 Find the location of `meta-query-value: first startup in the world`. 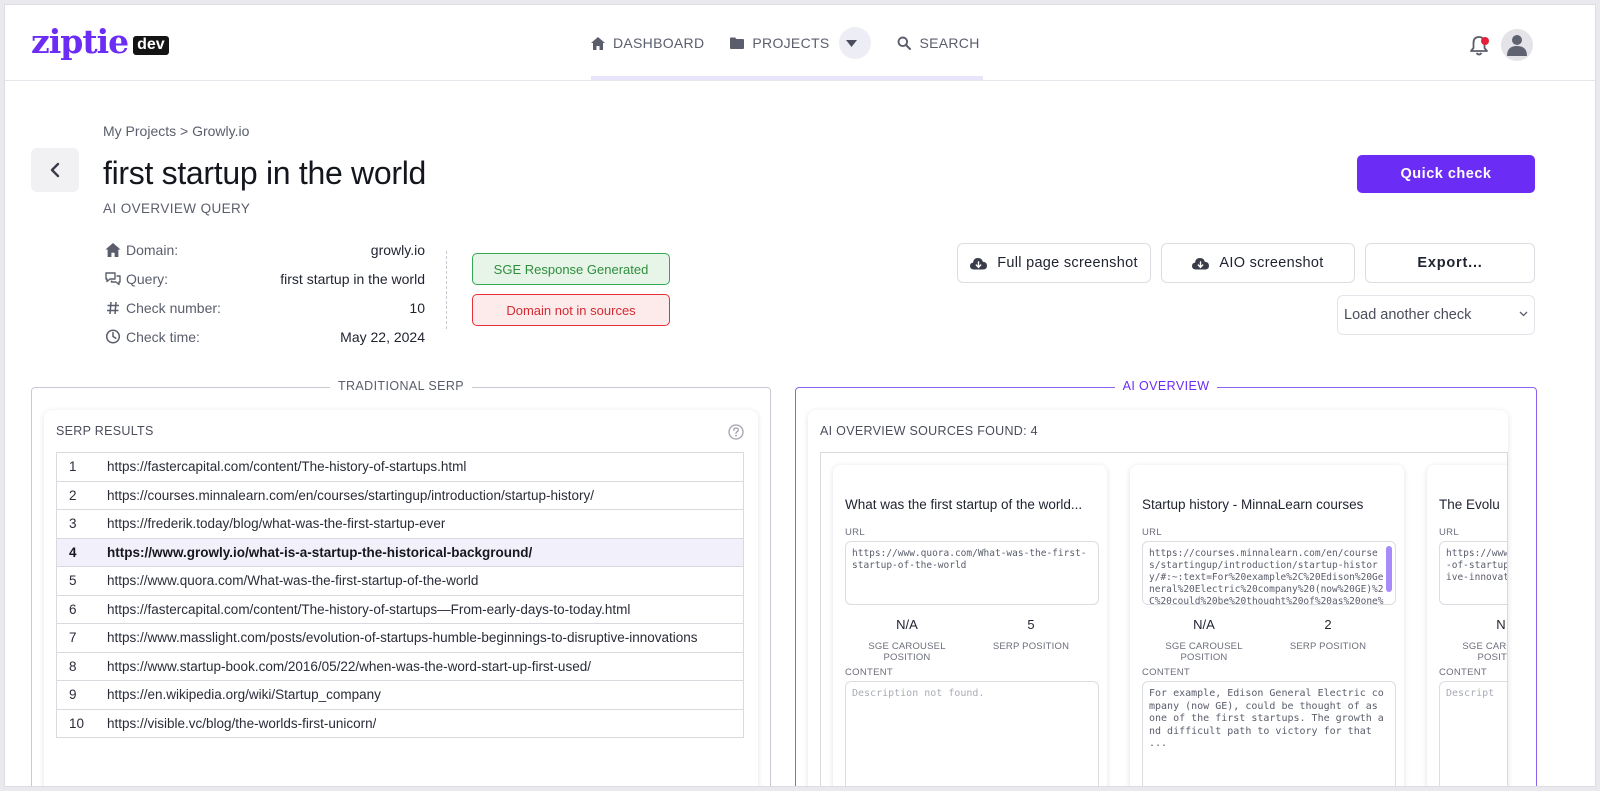

meta-query-value: first startup in the world is located at coordinates (352, 278).